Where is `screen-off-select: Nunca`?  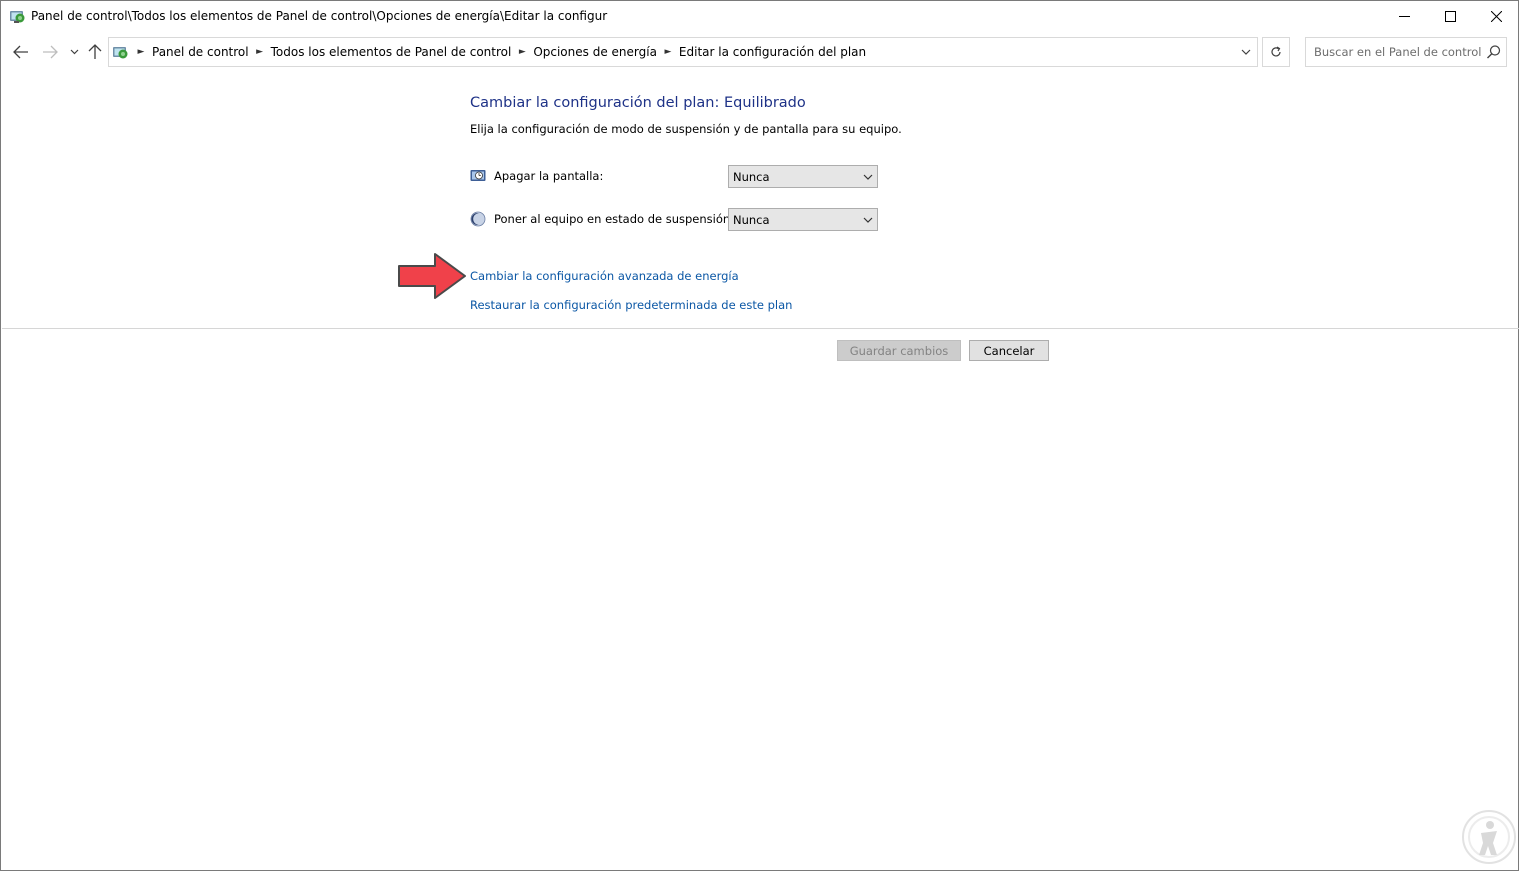 screen-off-select: Nunca is located at coordinates (803, 176).